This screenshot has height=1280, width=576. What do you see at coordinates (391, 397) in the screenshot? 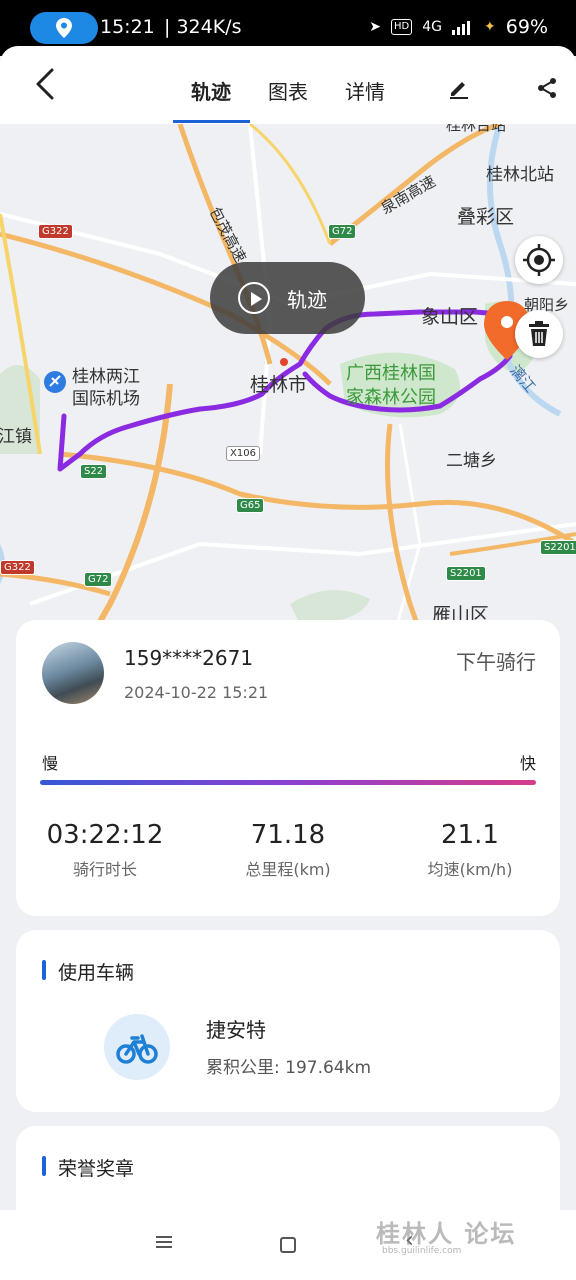
I see `map-label-forest-park-2: 家森林公园` at bounding box center [391, 397].